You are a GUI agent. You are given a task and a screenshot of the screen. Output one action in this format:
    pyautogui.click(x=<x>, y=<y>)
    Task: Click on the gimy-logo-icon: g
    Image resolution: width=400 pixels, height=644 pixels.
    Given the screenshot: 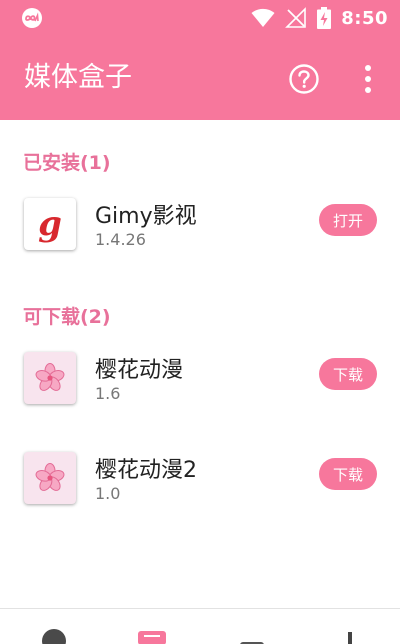 What is the action you would take?
    pyautogui.click(x=50, y=224)
    